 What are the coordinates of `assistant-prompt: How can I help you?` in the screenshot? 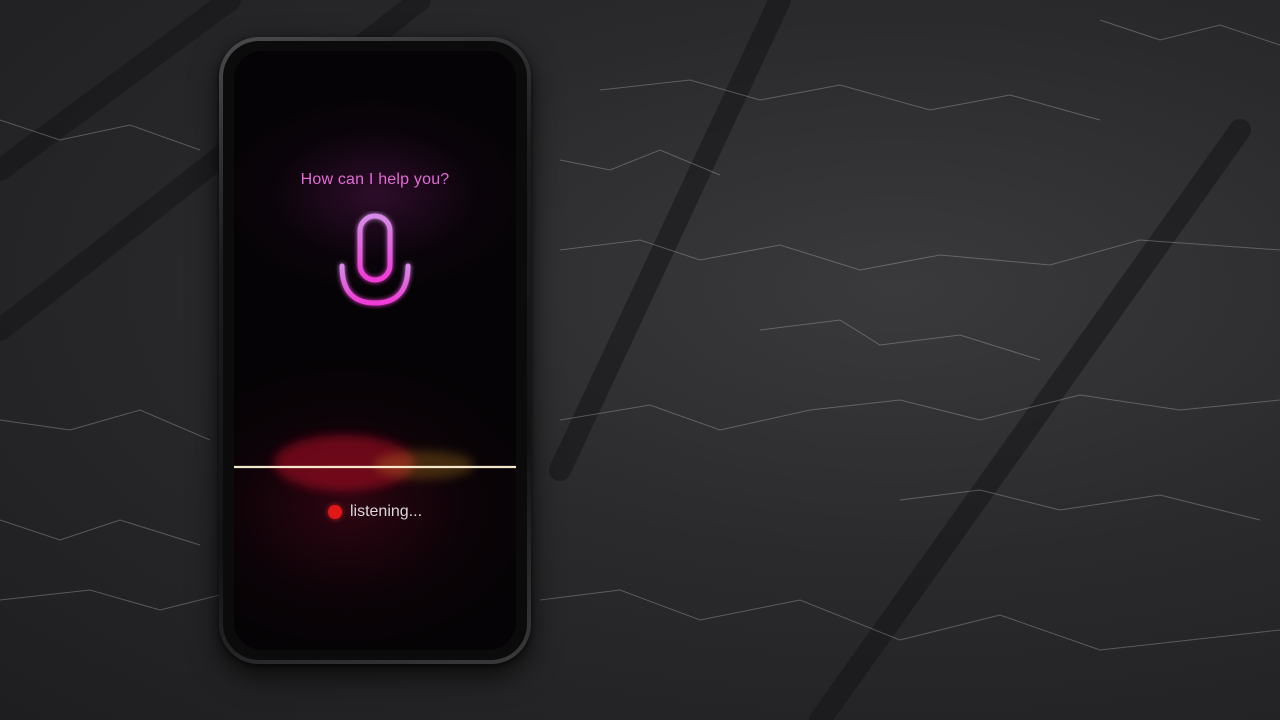 It's located at (375, 179).